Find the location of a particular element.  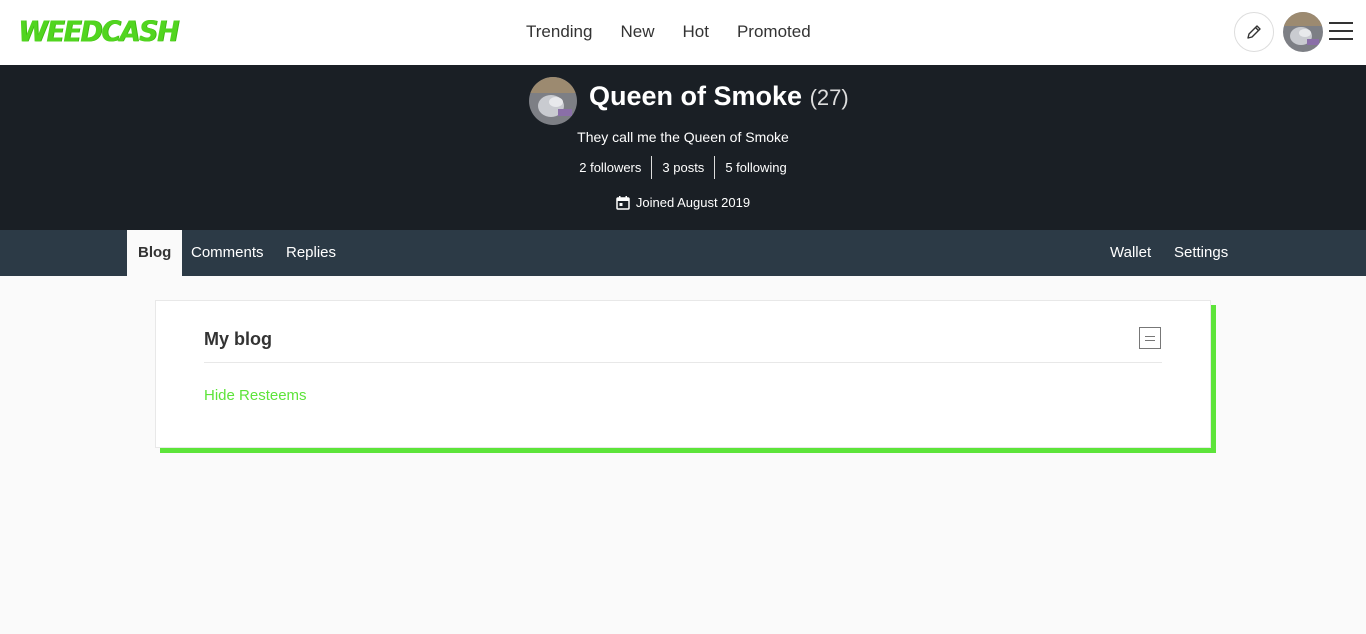

logo-text: WEEDCASH is located at coordinates (98, 32).